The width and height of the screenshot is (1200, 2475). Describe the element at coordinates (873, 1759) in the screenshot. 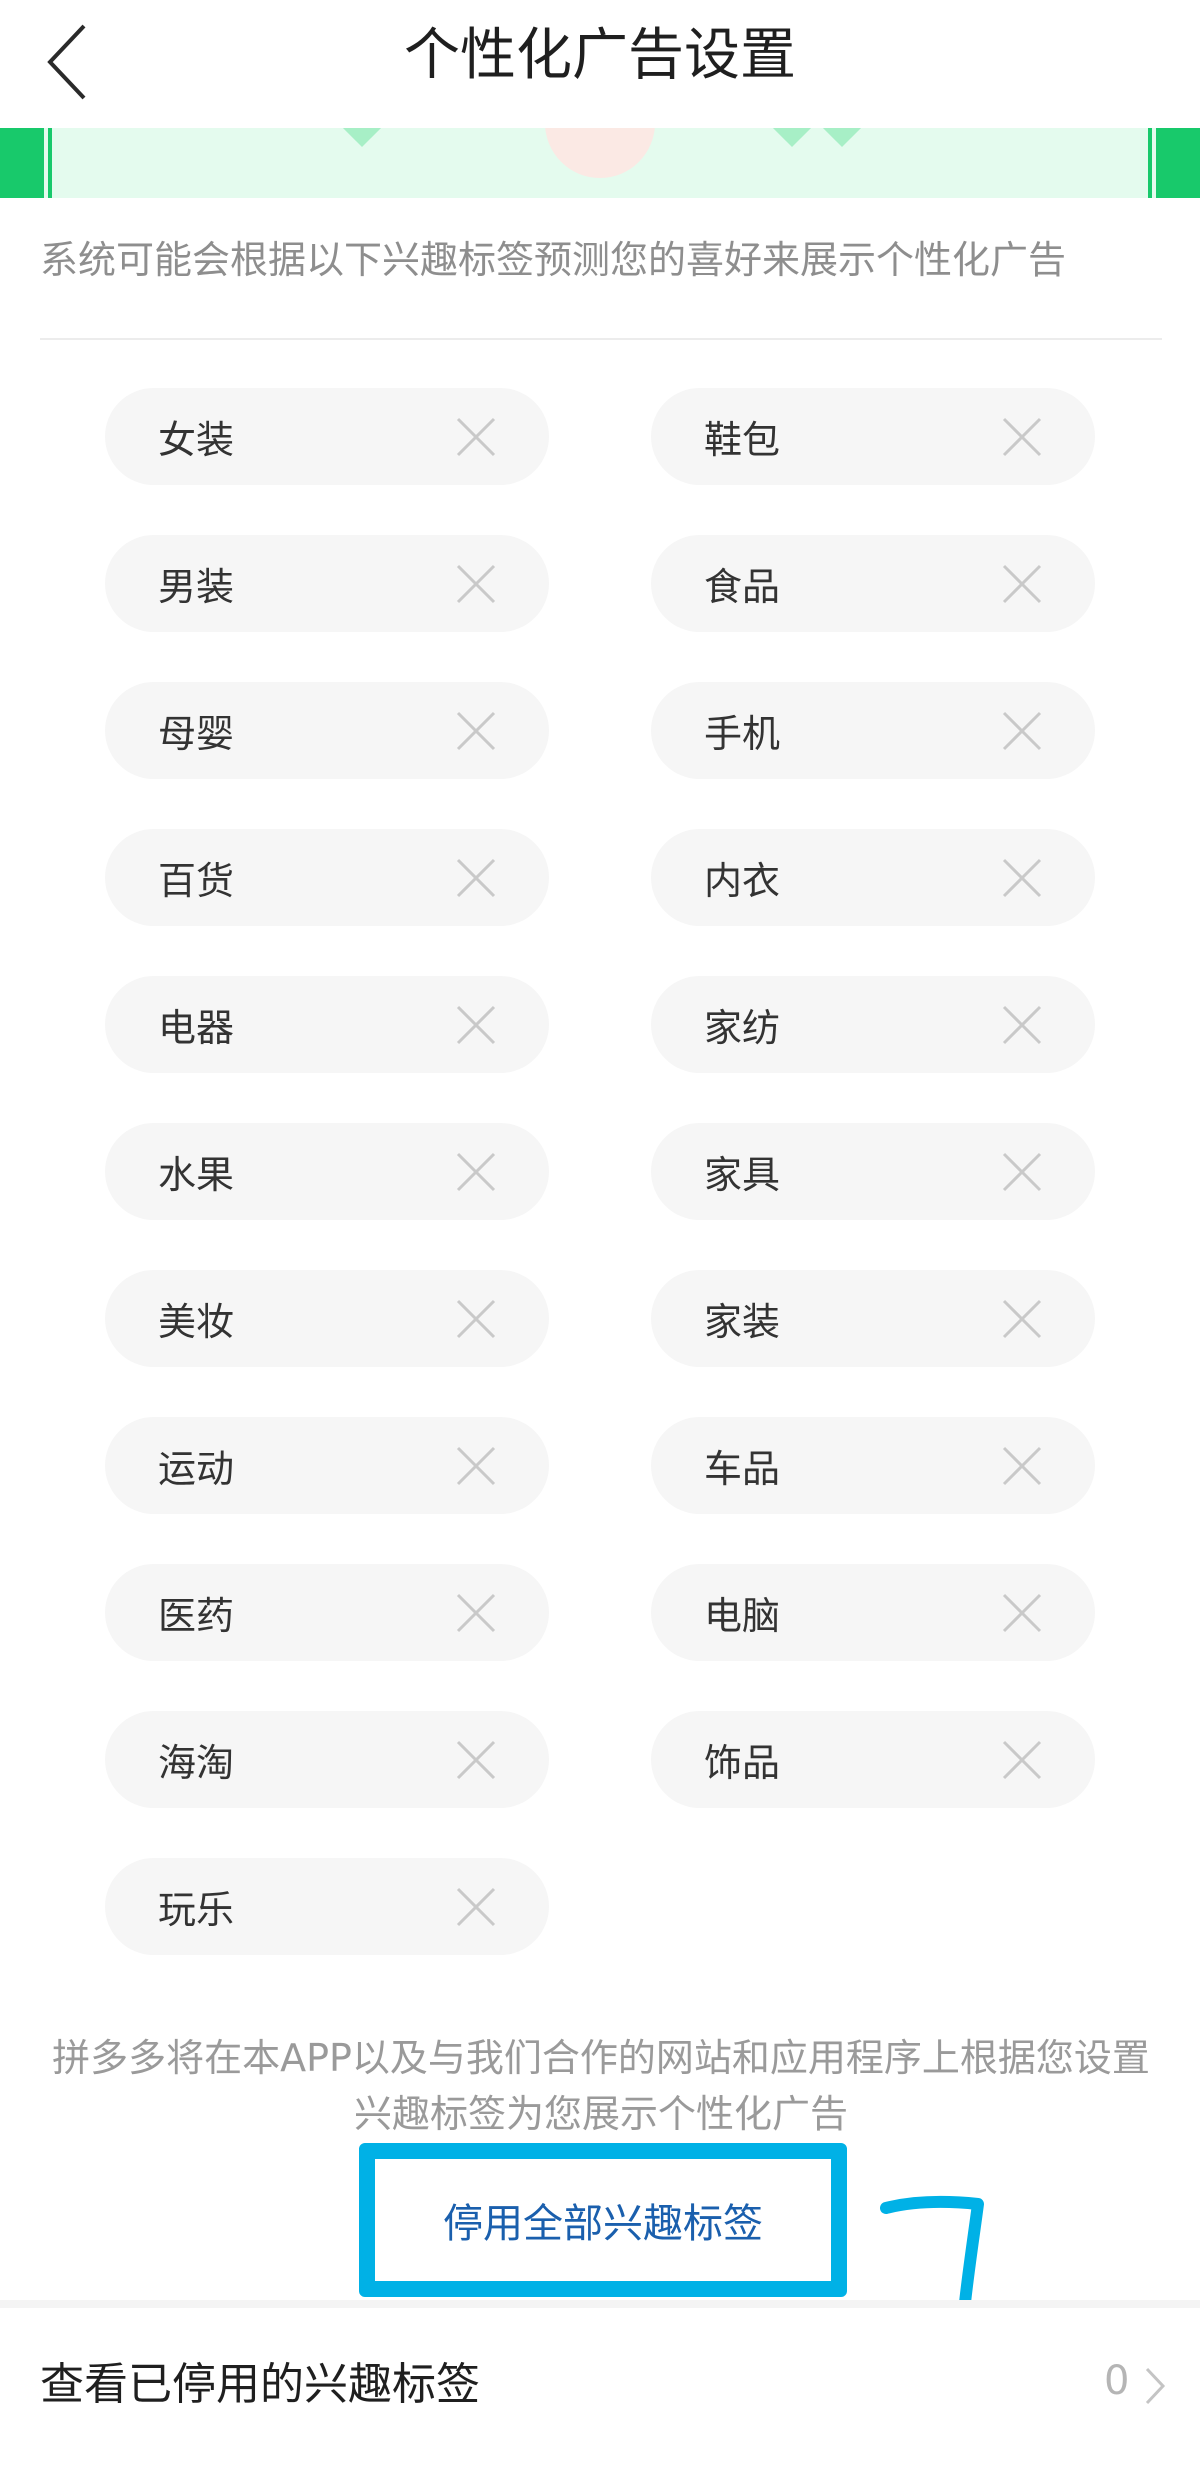

I see `interest-tag: 饰品` at that location.